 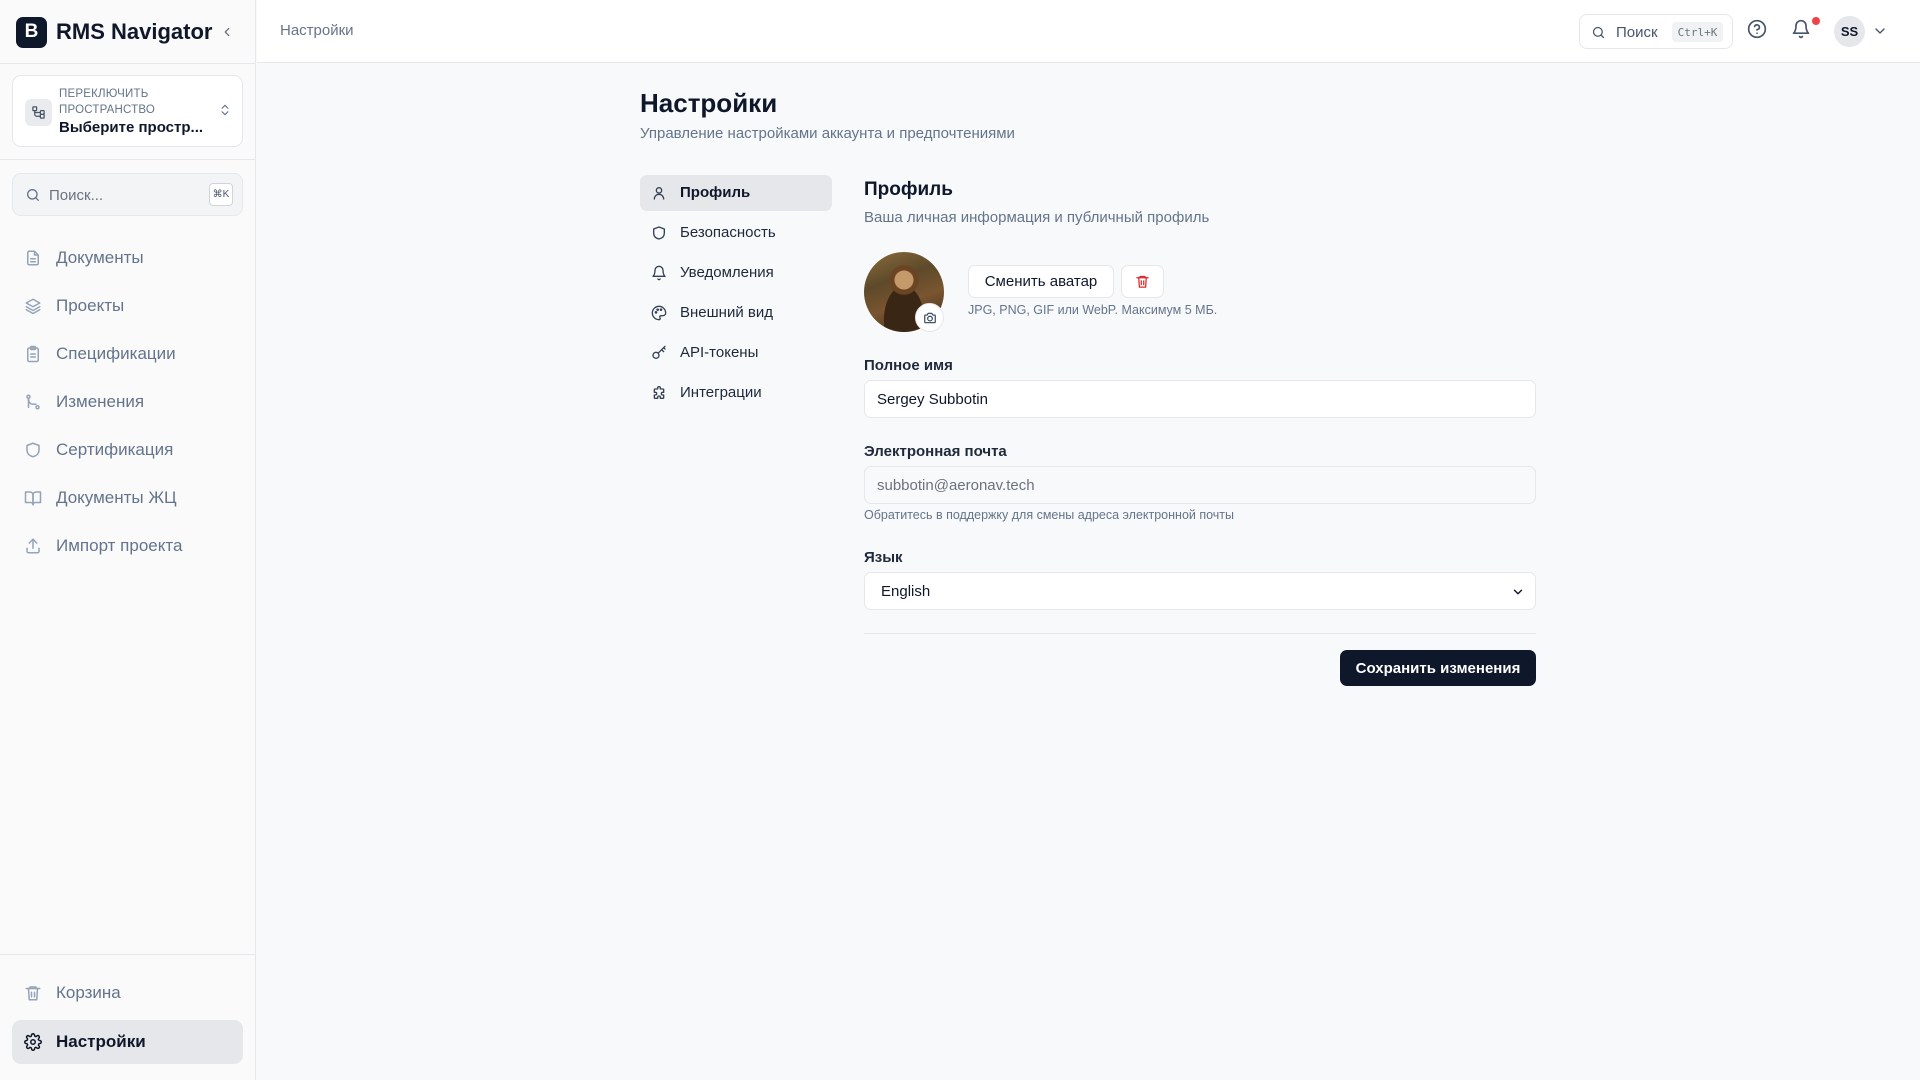 I want to click on sidebar-item-settings: Настройки, so click(x=127, y=1042).